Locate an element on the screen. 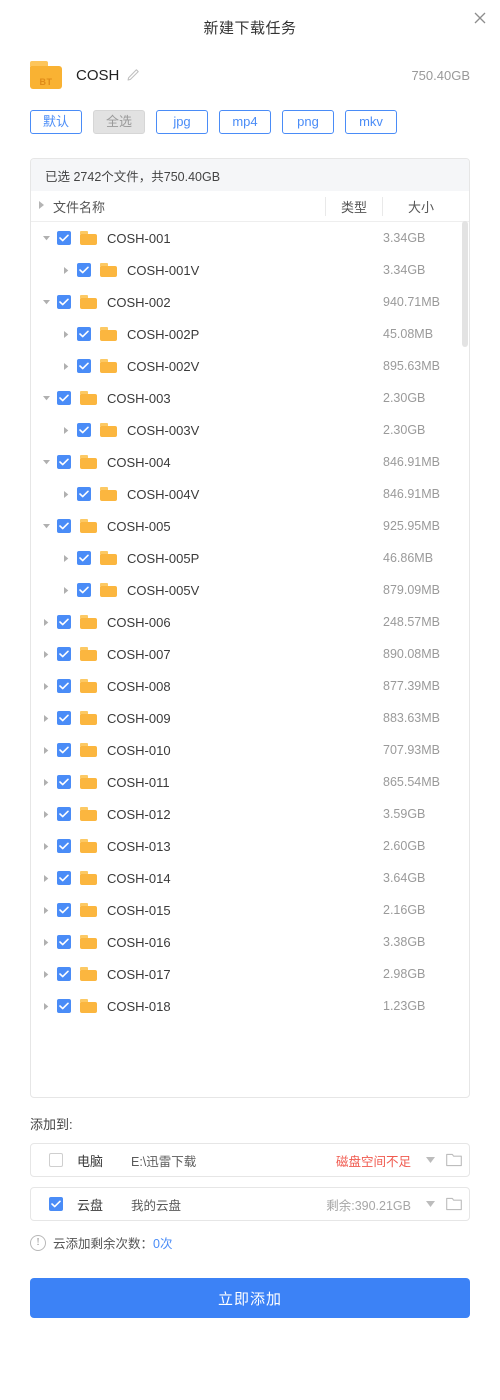  table-row: COSH-008 877.39MB is located at coordinates (250, 686).